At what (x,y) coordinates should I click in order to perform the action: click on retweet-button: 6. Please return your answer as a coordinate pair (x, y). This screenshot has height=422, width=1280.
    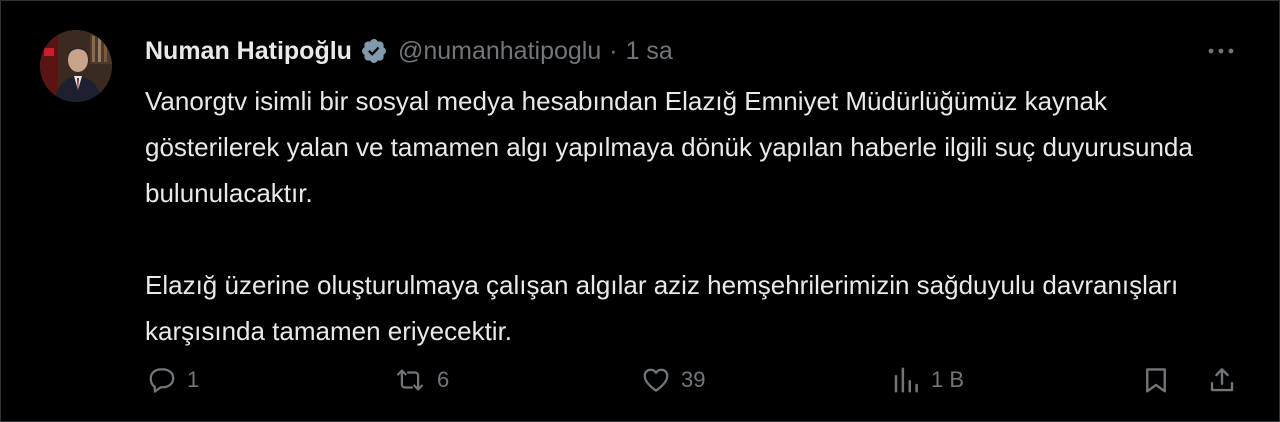
    Looking at the image, I should click on (420, 380).